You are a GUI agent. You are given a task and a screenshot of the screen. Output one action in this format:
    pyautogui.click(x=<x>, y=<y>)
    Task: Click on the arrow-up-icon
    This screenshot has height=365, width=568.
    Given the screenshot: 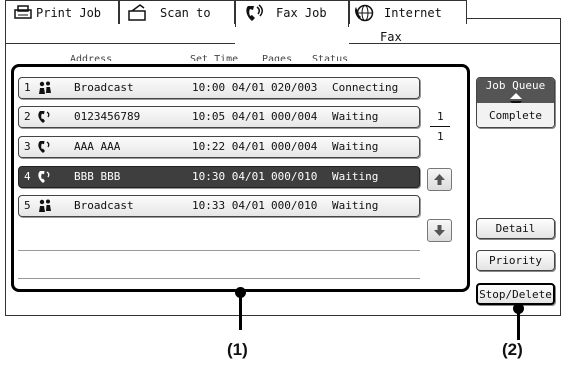 What is the action you would take?
    pyautogui.click(x=439, y=179)
    